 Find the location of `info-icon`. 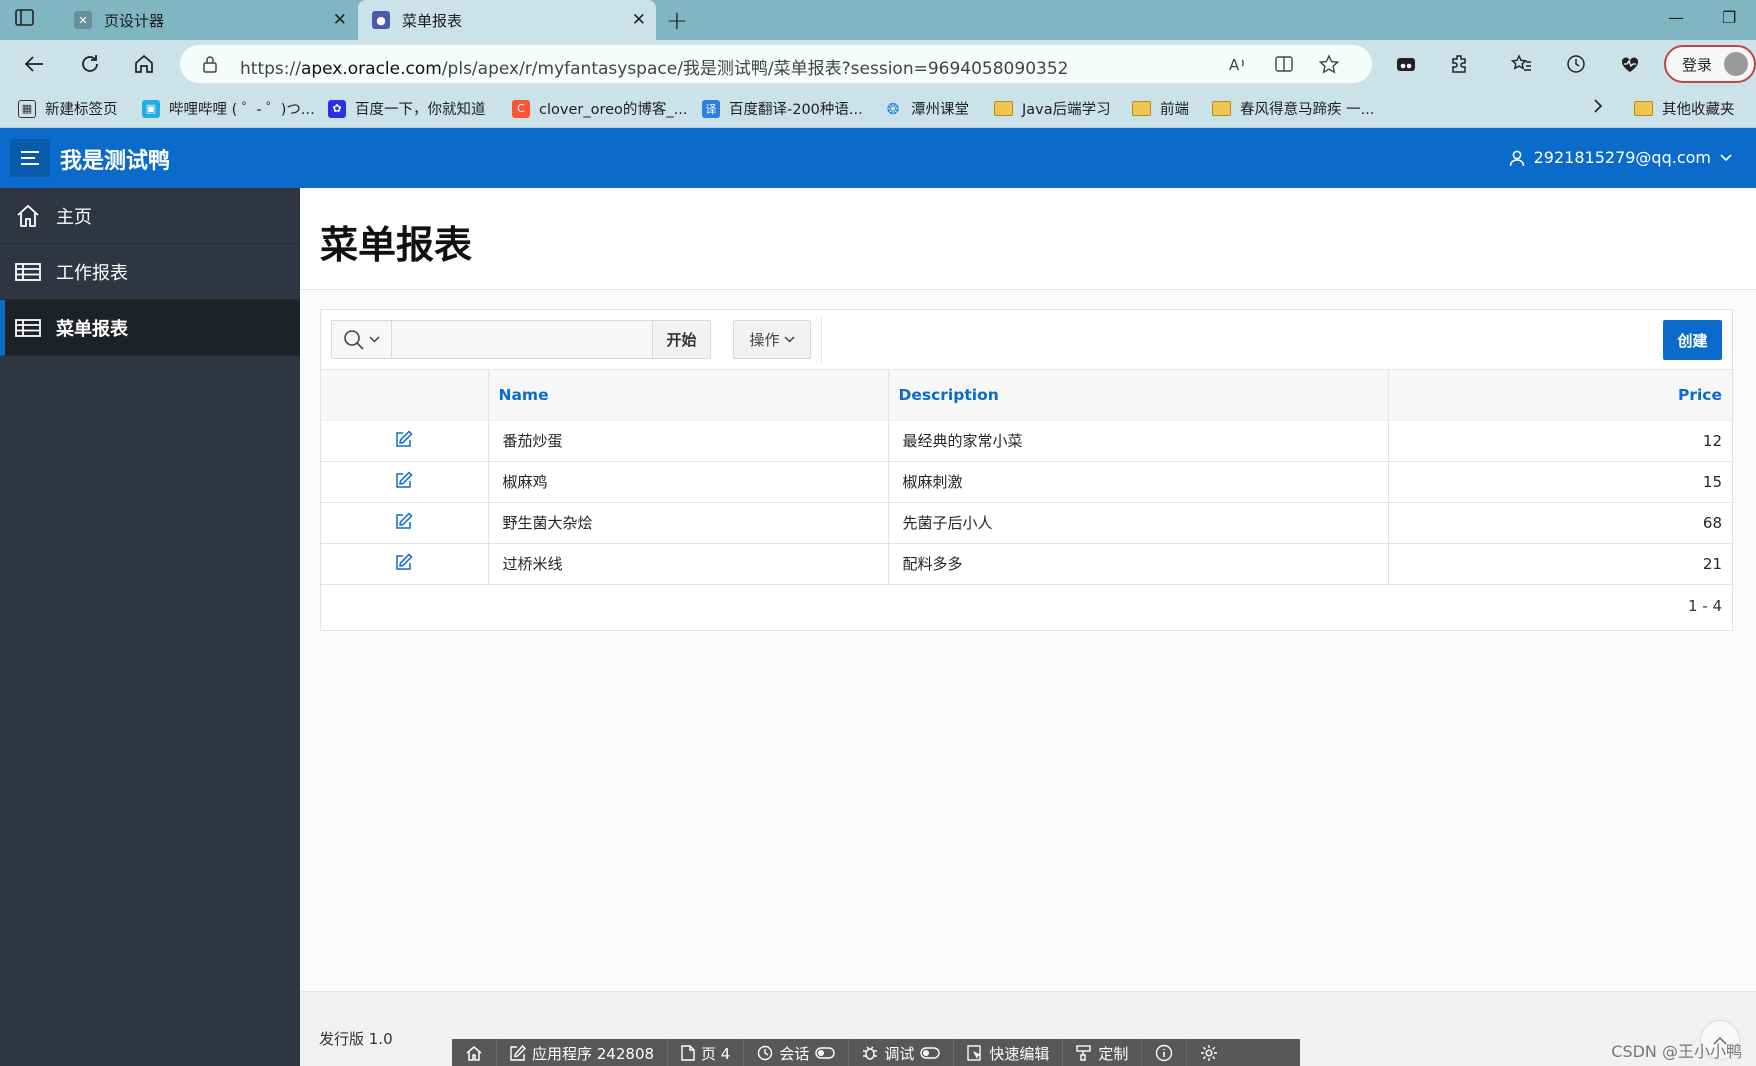

info-icon is located at coordinates (1164, 1053).